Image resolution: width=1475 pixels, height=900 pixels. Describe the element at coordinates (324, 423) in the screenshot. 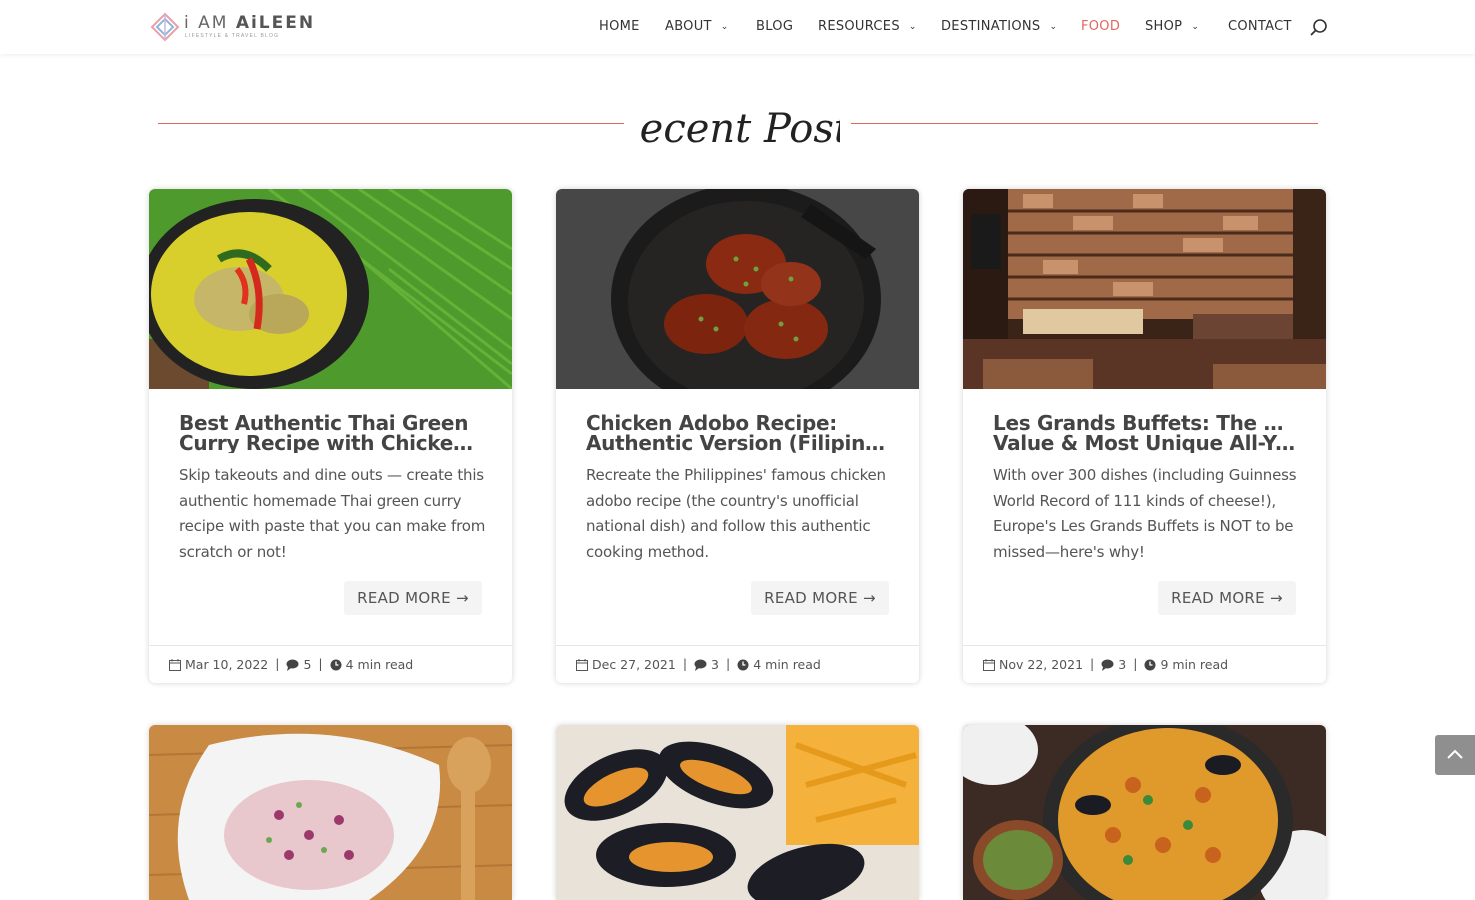

I see `post-title-line1: Best Authentic Thai Green` at that location.